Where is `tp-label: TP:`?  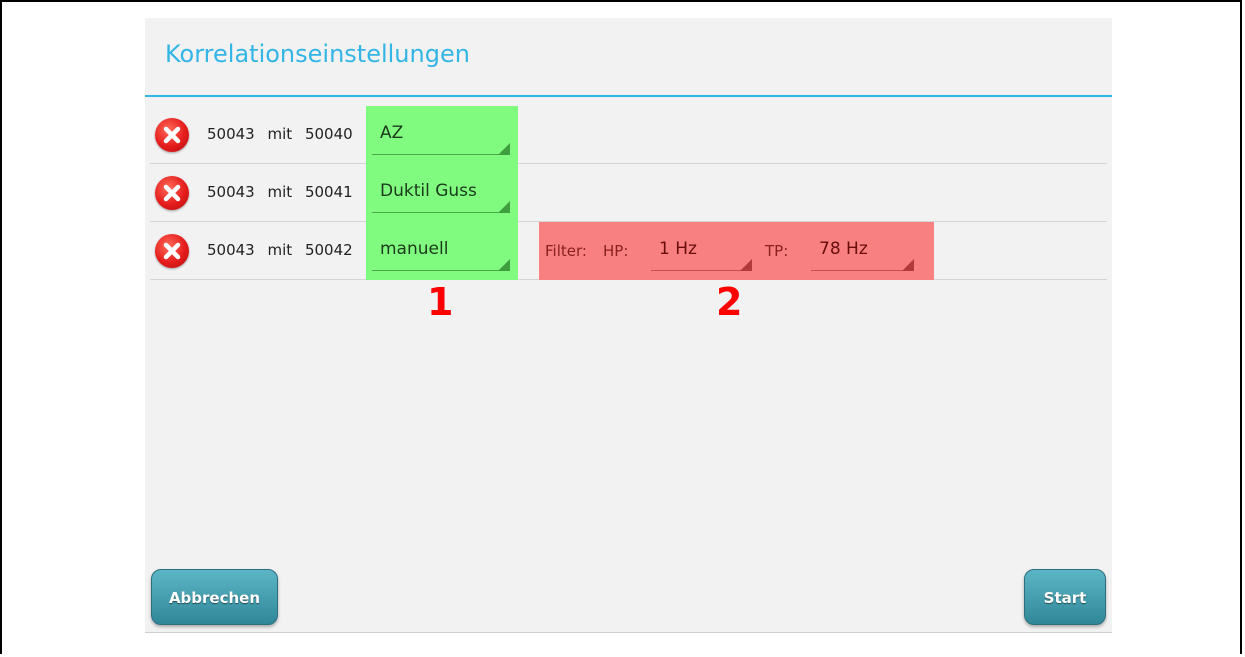 tp-label: TP: is located at coordinates (777, 251).